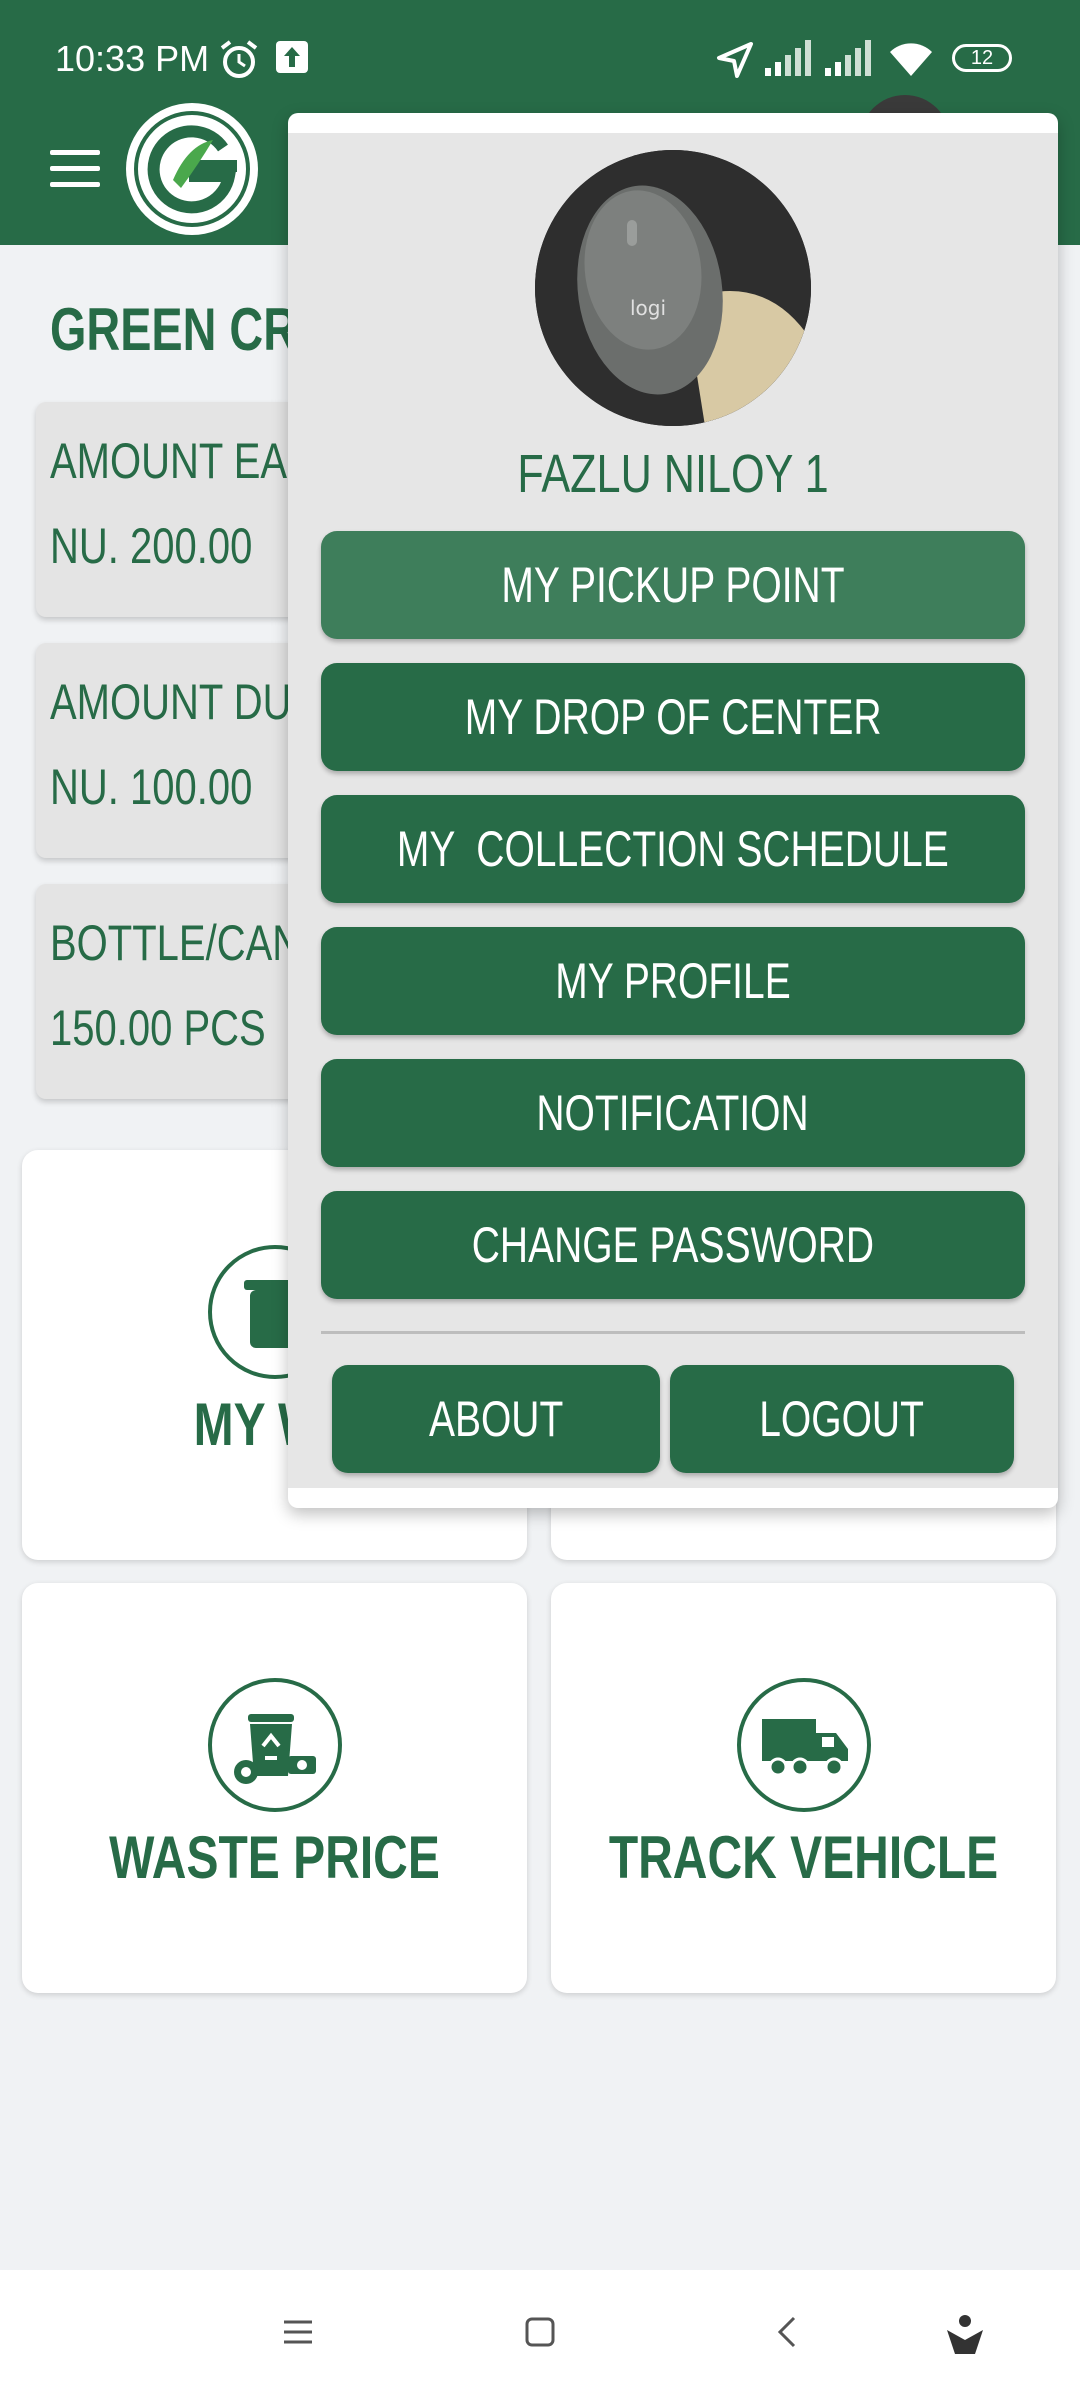 This screenshot has width=1080, height=2400. I want to click on status-time: 10:33 PM, so click(132, 58).